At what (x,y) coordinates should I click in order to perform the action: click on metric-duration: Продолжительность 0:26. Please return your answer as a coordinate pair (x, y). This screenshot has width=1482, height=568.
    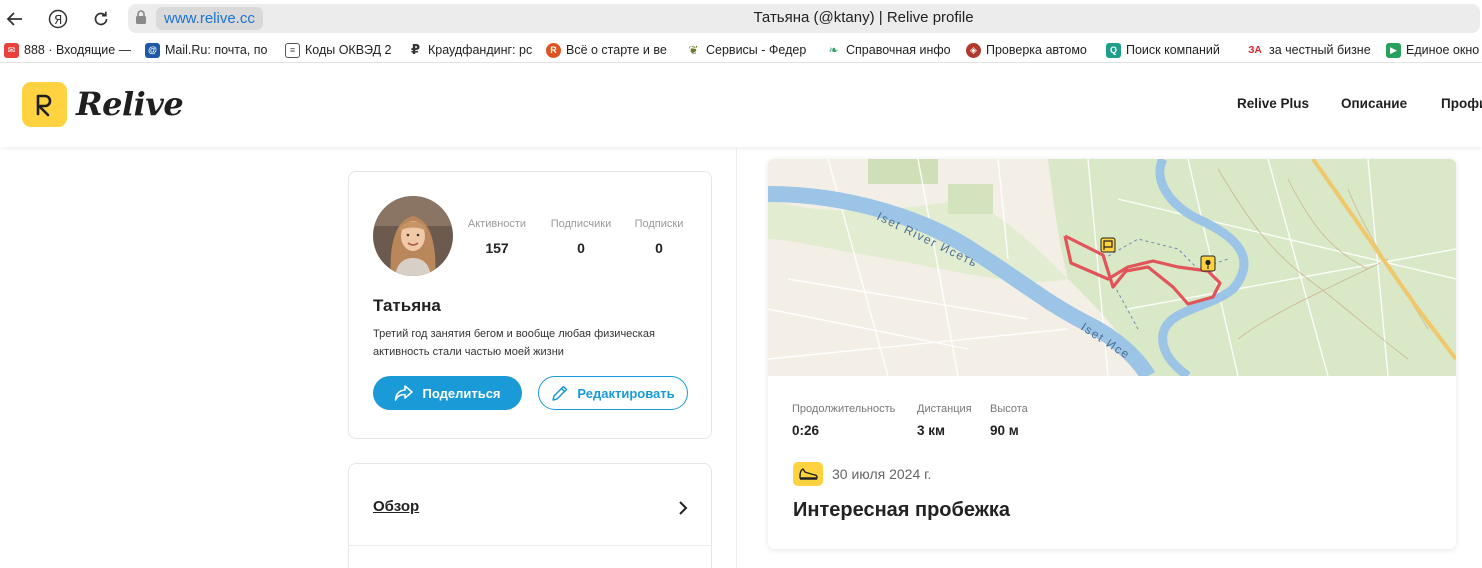
    Looking at the image, I should click on (844, 420).